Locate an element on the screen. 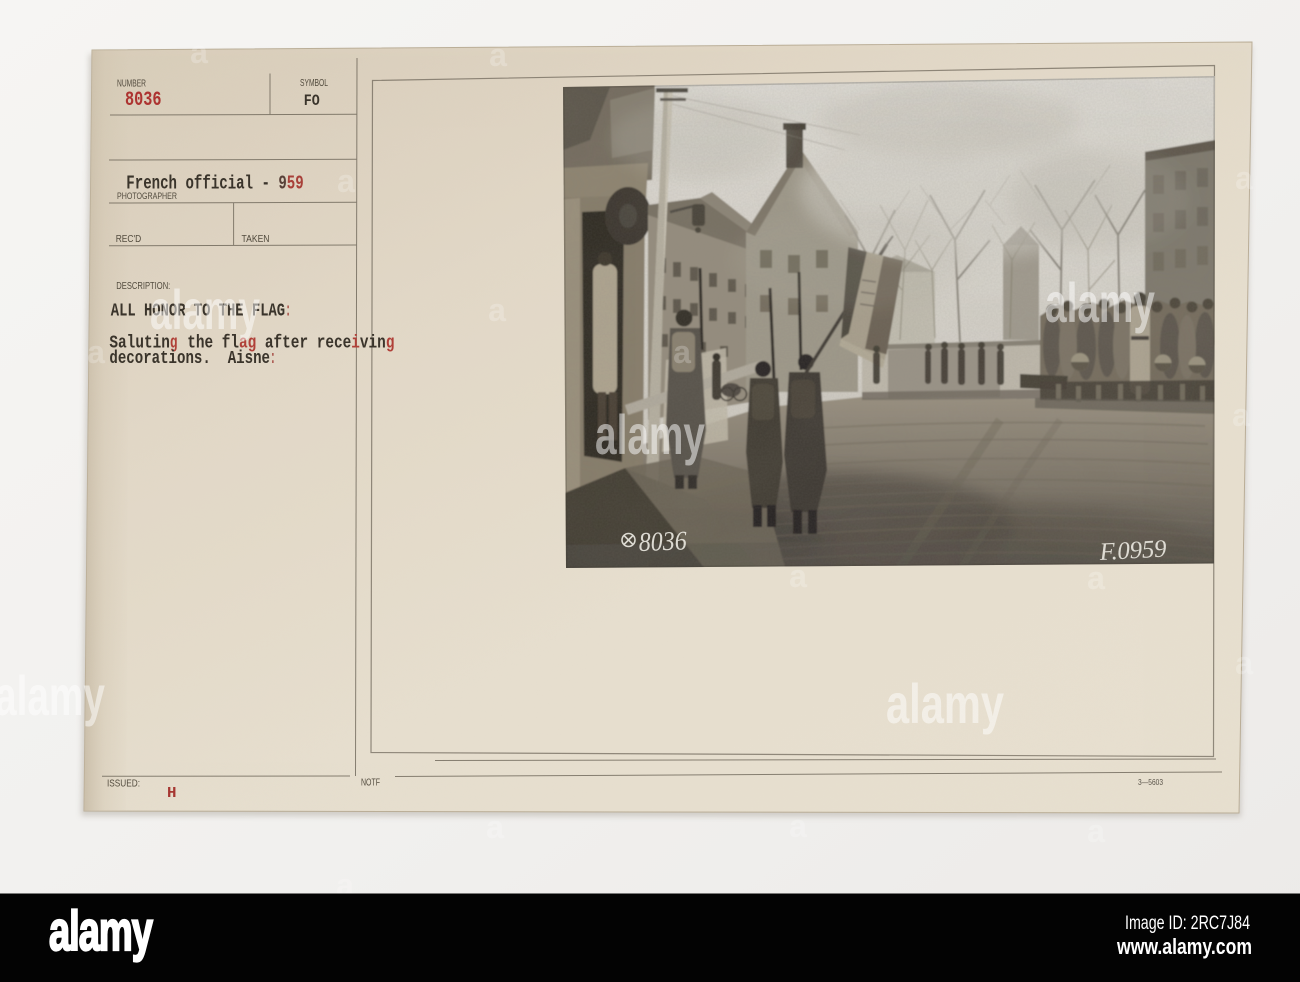 This screenshot has height=982, width=1300. svg-text: H is located at coordinates (172, 793).